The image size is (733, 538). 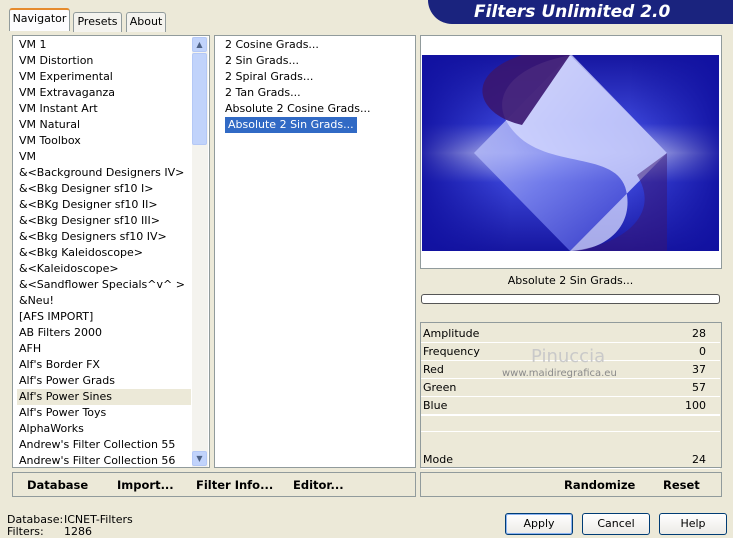 What do you see at coordinates (104, 365) in the screenshot?
I see `category-item: Alf's Border FX` at bounding box center [104, 365].